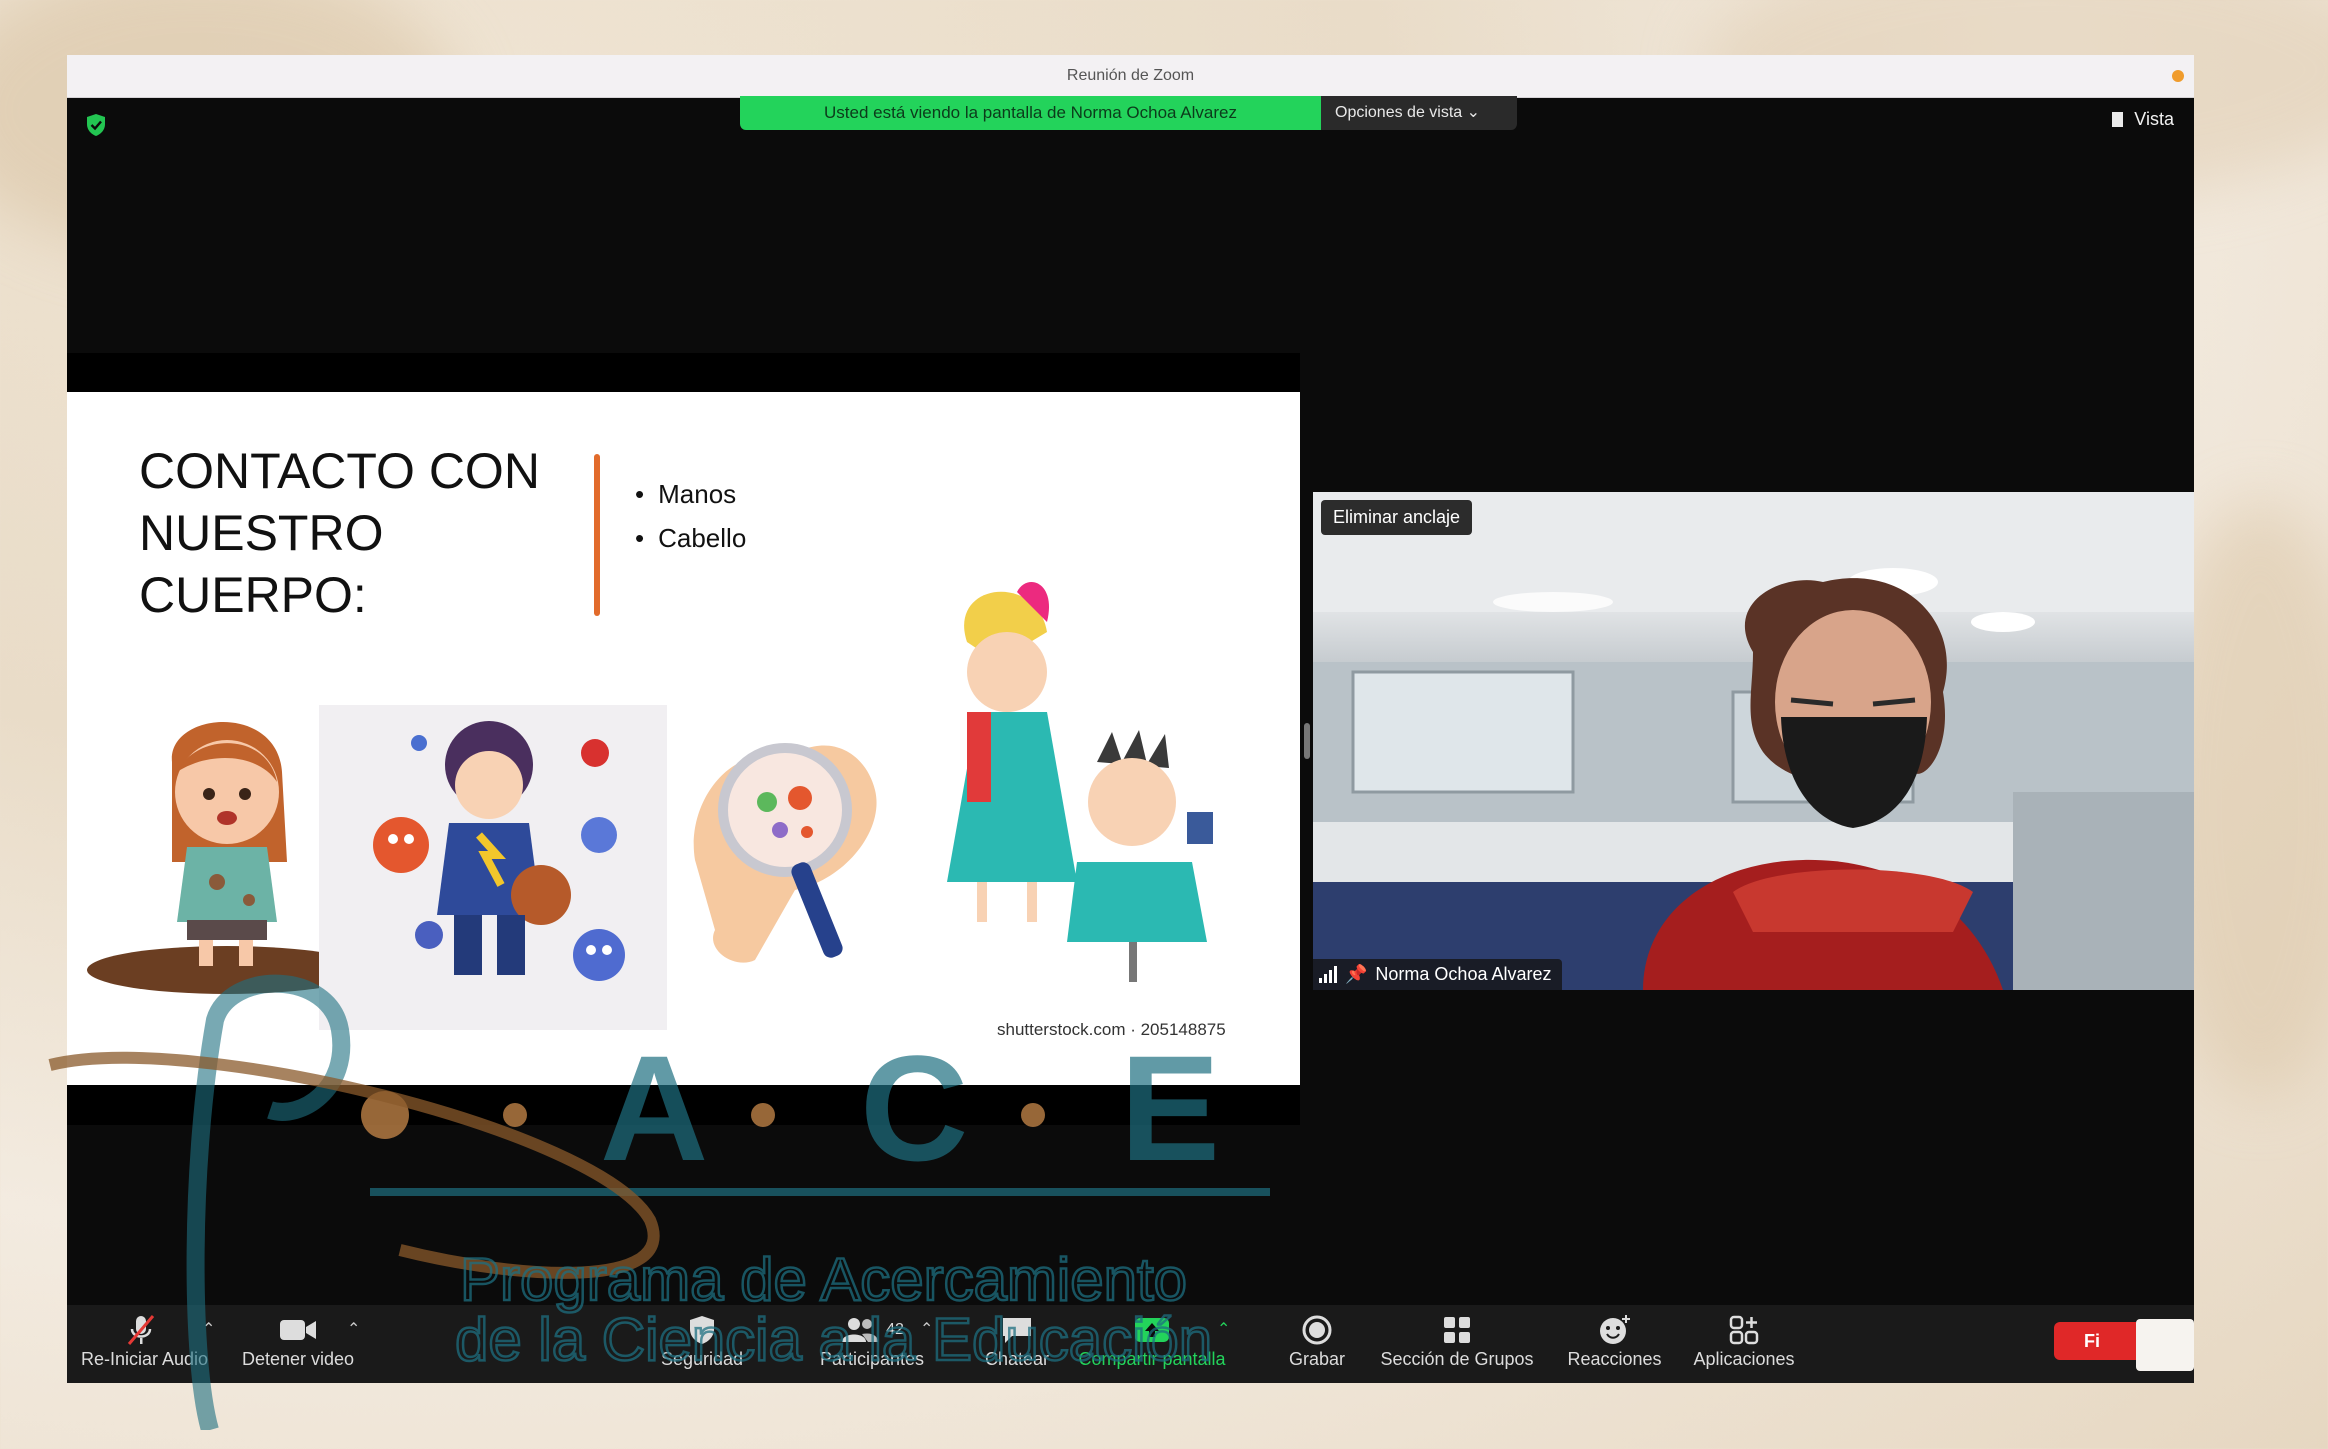 The width and height of the screenshot is (2328, 1449). I want to click on view-label: Vista, so click(2154, 119).